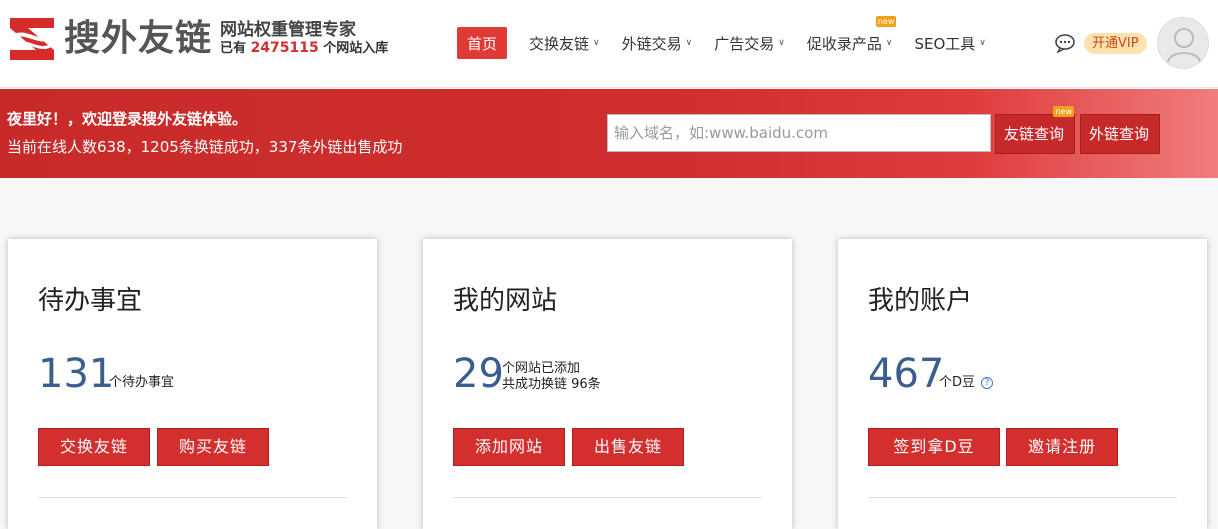  I want to click on outlink-query-button: 外链查询, so click(1120, 134).